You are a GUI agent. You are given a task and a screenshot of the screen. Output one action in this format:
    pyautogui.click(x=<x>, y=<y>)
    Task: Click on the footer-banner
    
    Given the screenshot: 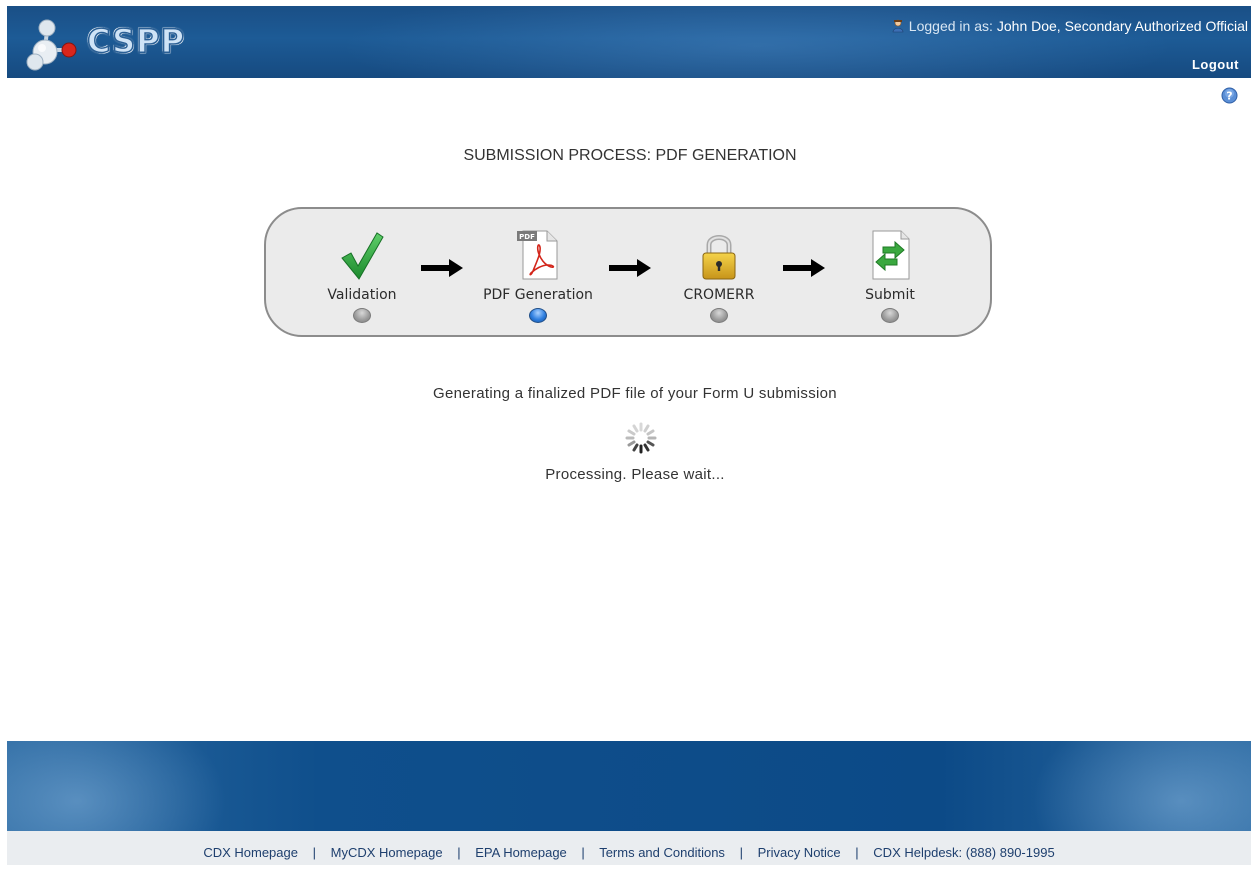 What is the action you would take?
    pyautogui.click(x=629, y=786)
    